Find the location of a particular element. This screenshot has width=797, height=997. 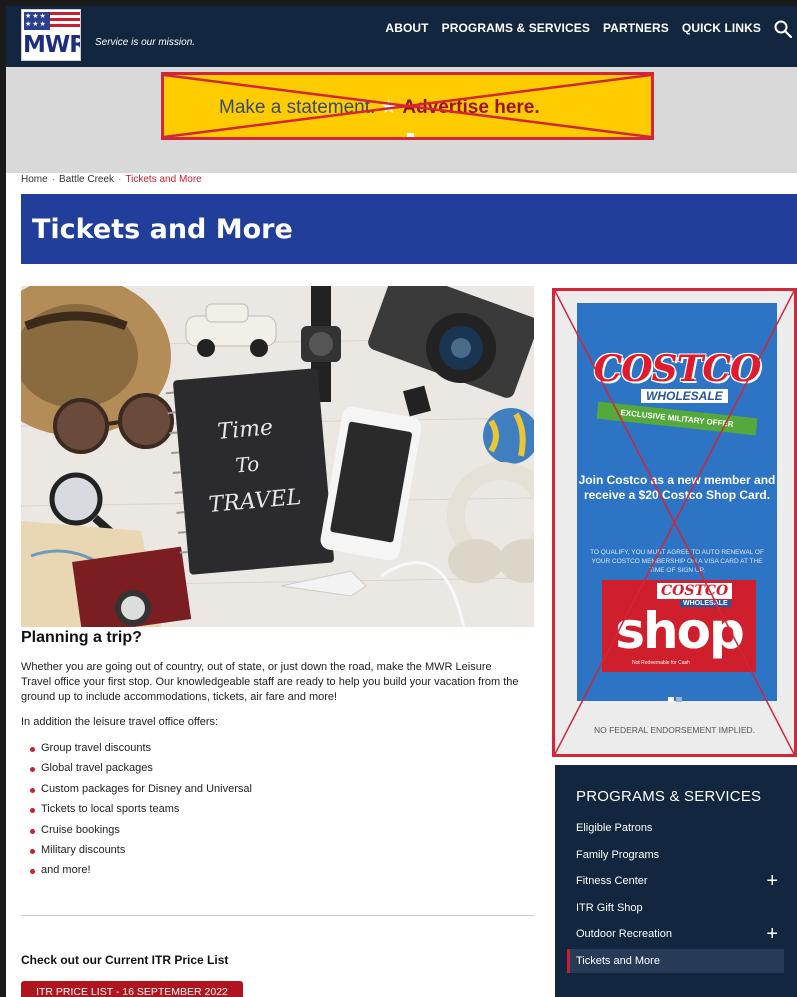

breadcrumb-current: Tickets and More is located at coordinates (163, 179).